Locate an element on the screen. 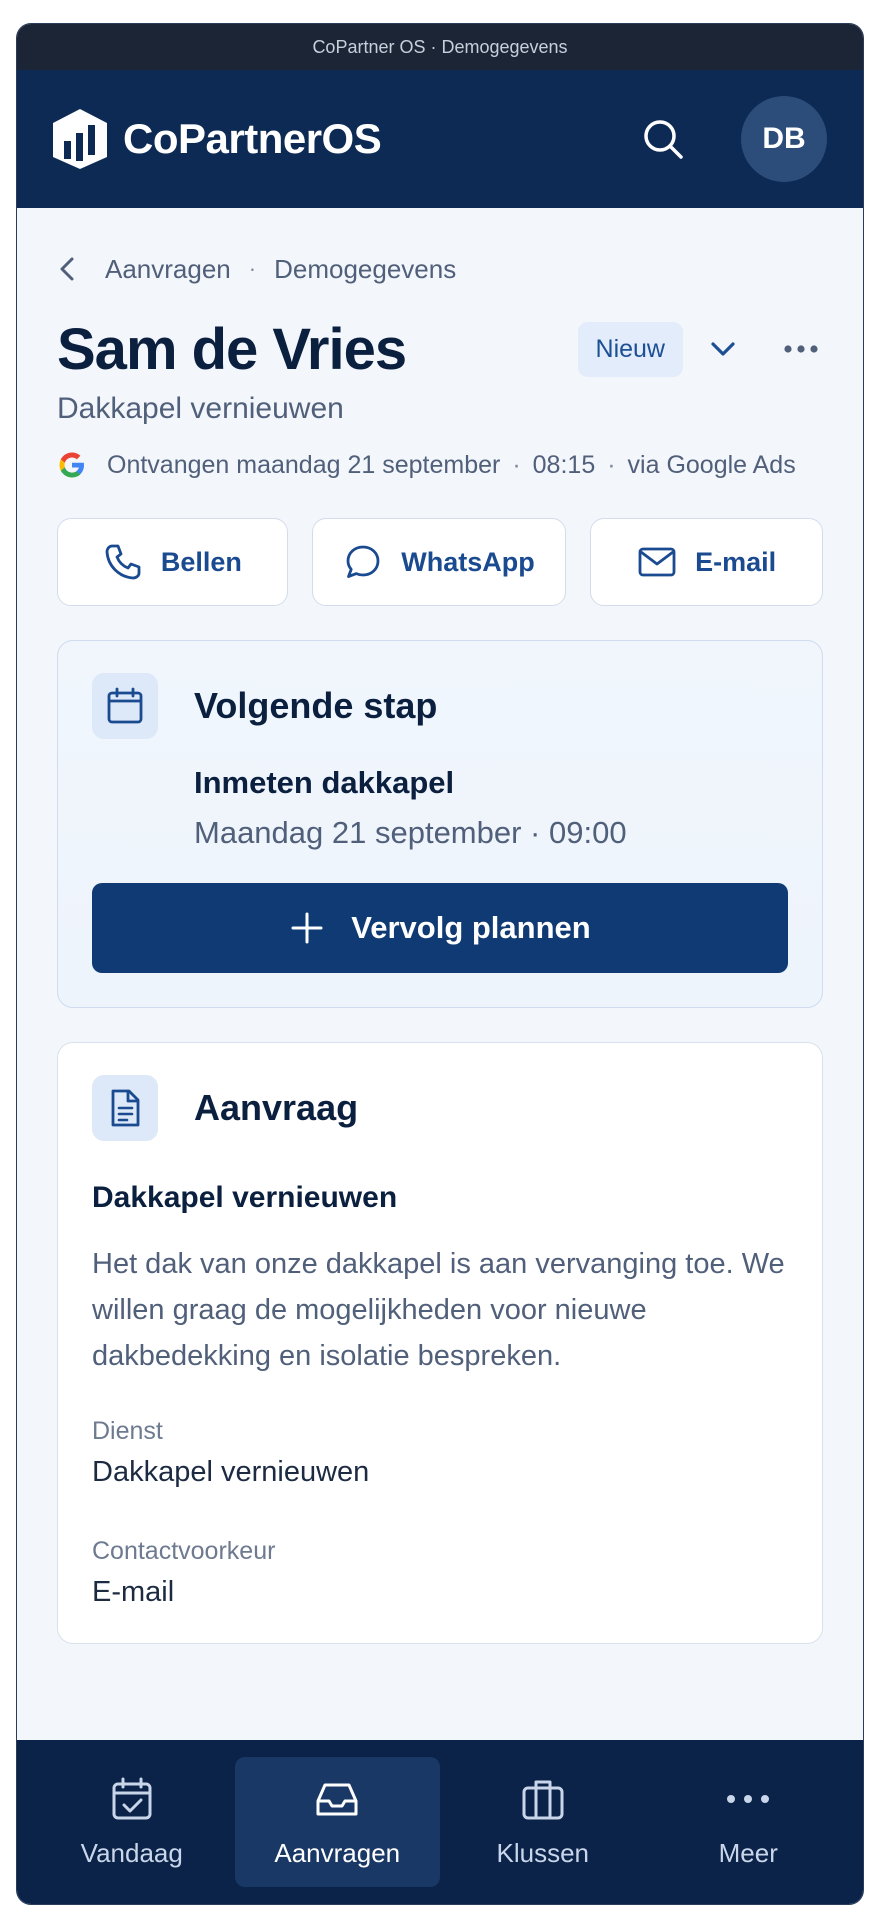 The height and width of the screenshot is (1929, 880). brand-logo-icon is located at coordinates (80, 139).